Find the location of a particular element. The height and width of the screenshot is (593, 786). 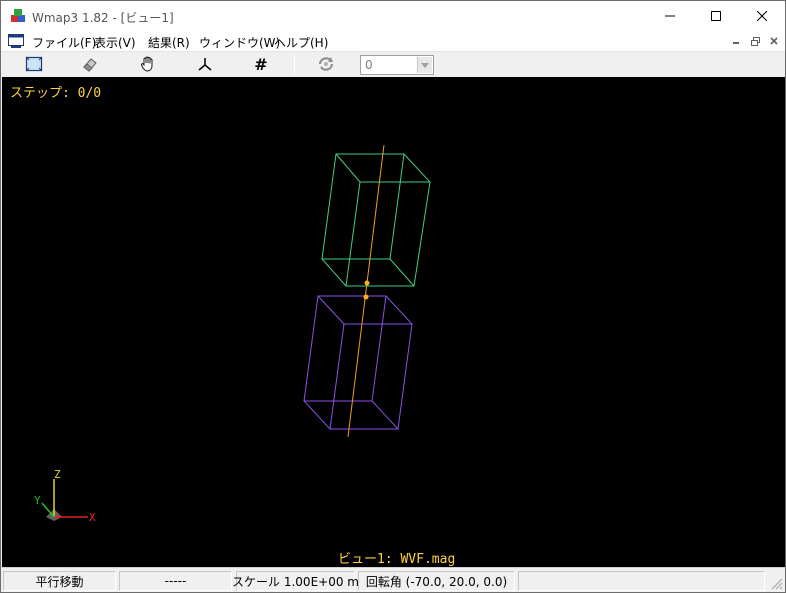

step-select-dropdown-button is located at coordinates (424, 65).